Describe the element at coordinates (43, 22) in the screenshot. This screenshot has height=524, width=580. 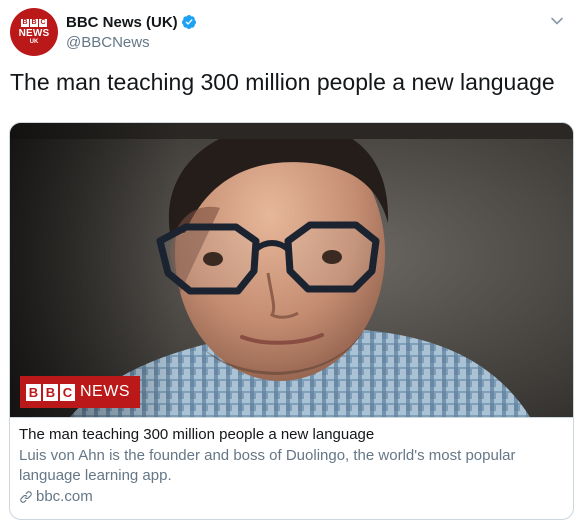
I see `avatar-block-c: C` at that location.